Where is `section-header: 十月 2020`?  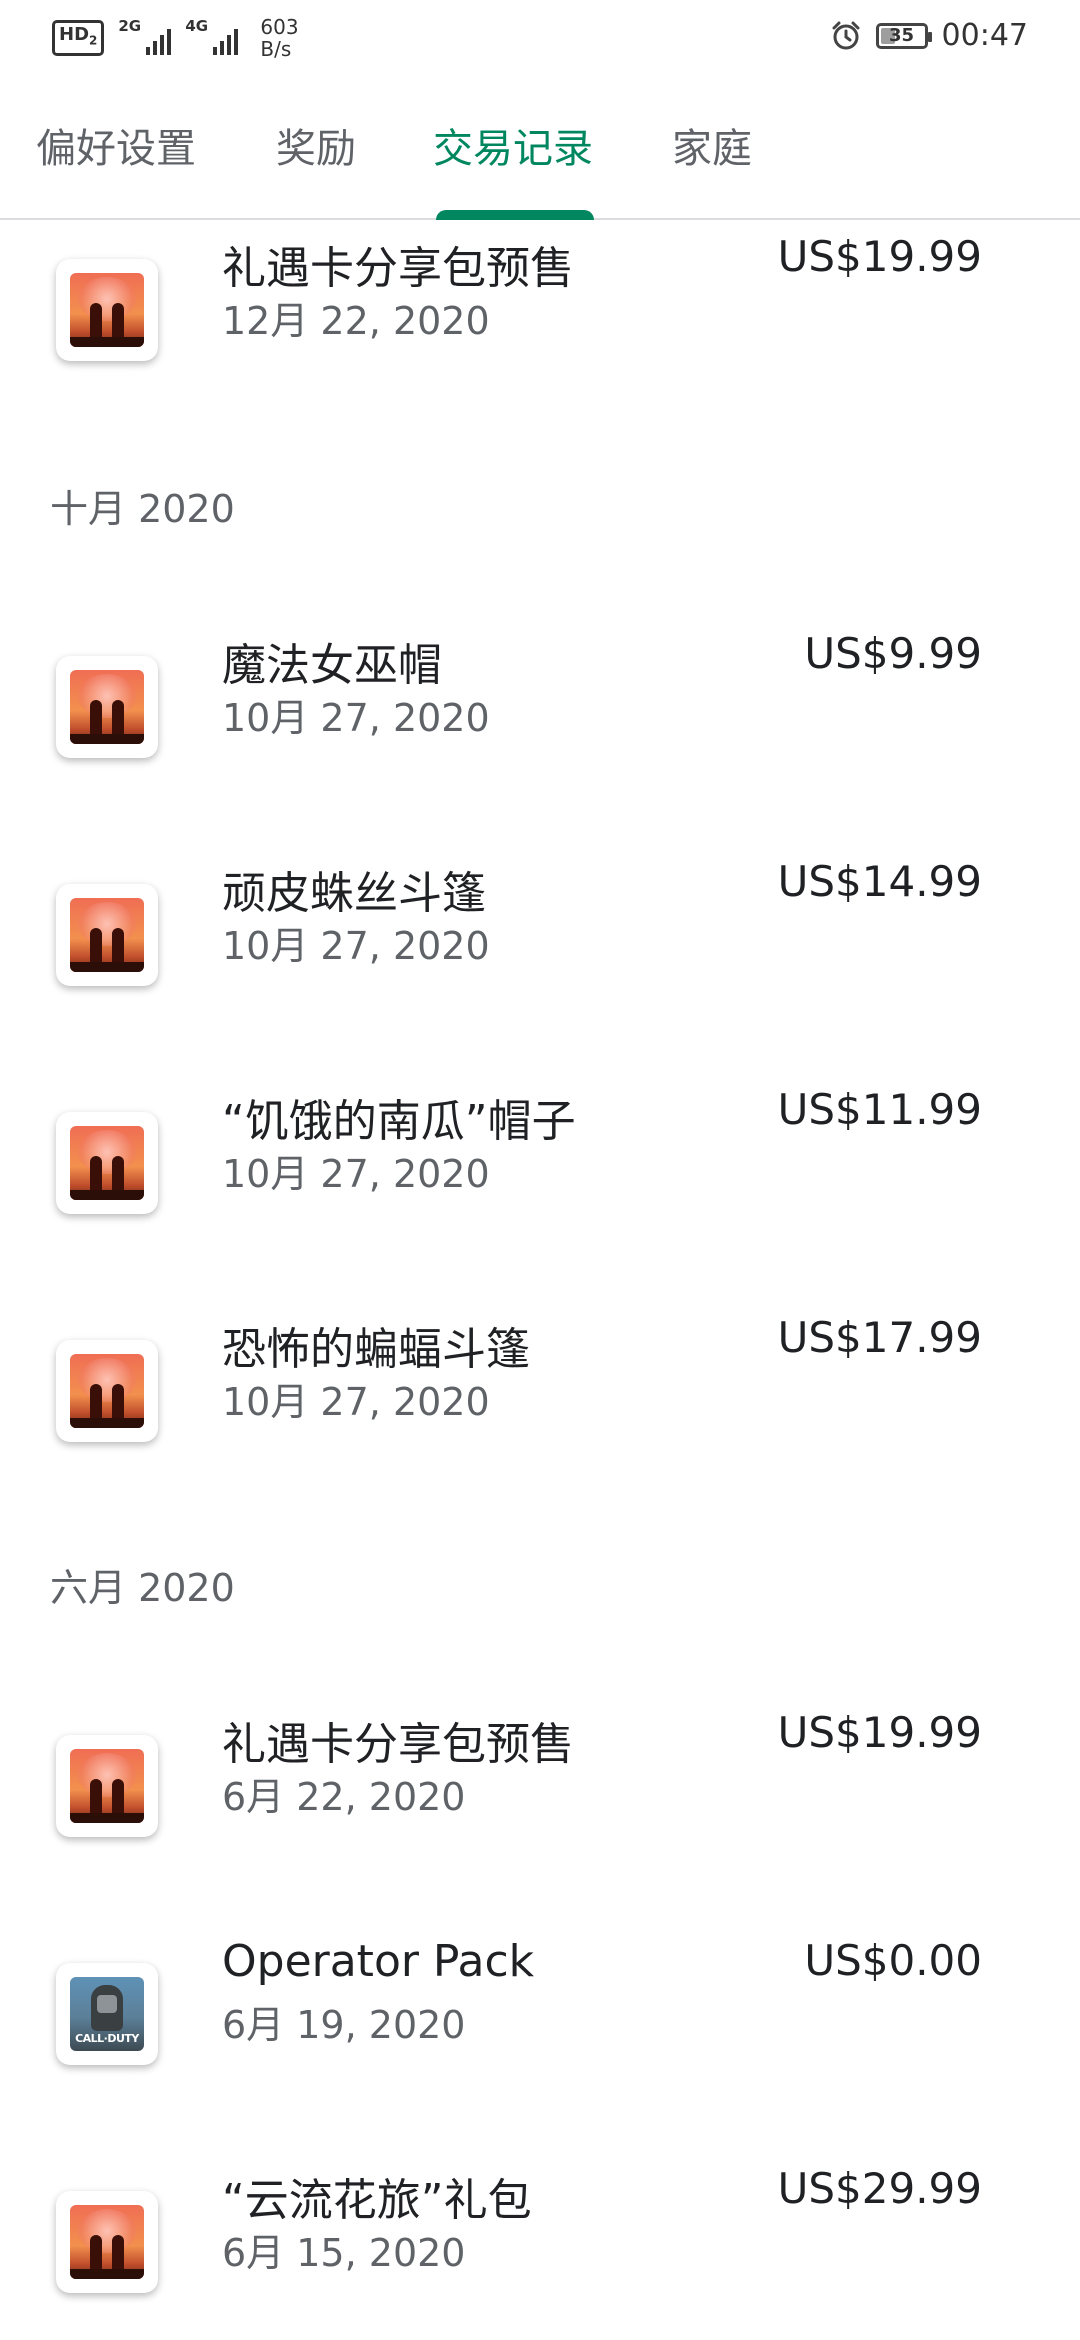
section-header: 十月 2020 is located at coordinates (142, 509).